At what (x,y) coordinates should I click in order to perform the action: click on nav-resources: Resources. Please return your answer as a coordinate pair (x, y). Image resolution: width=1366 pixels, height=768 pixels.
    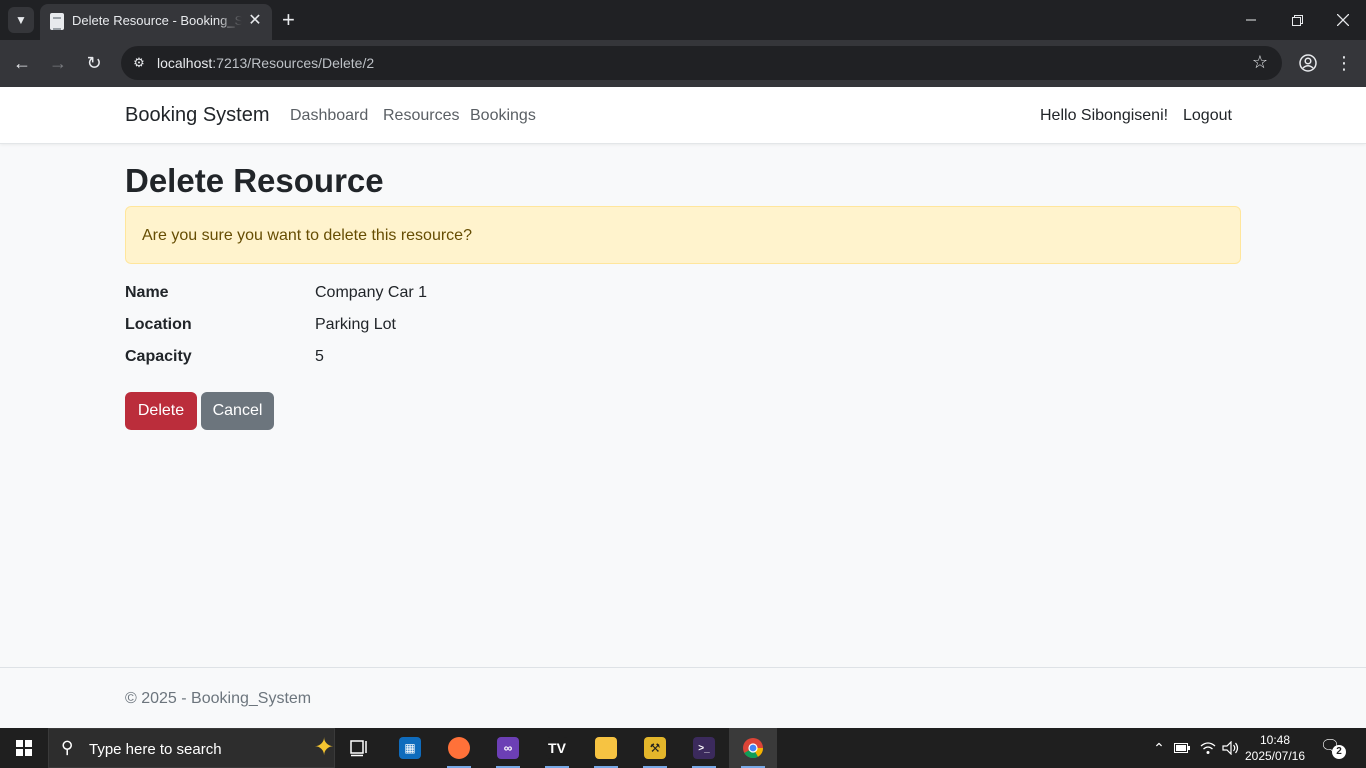
    Looking at the image, I should click on (421, 116).